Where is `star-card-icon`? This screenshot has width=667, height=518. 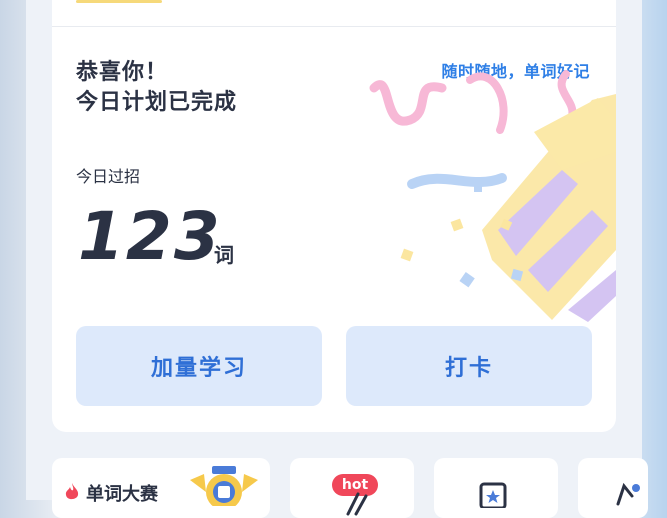 star-card-icon is located at coordinates (493, 495).